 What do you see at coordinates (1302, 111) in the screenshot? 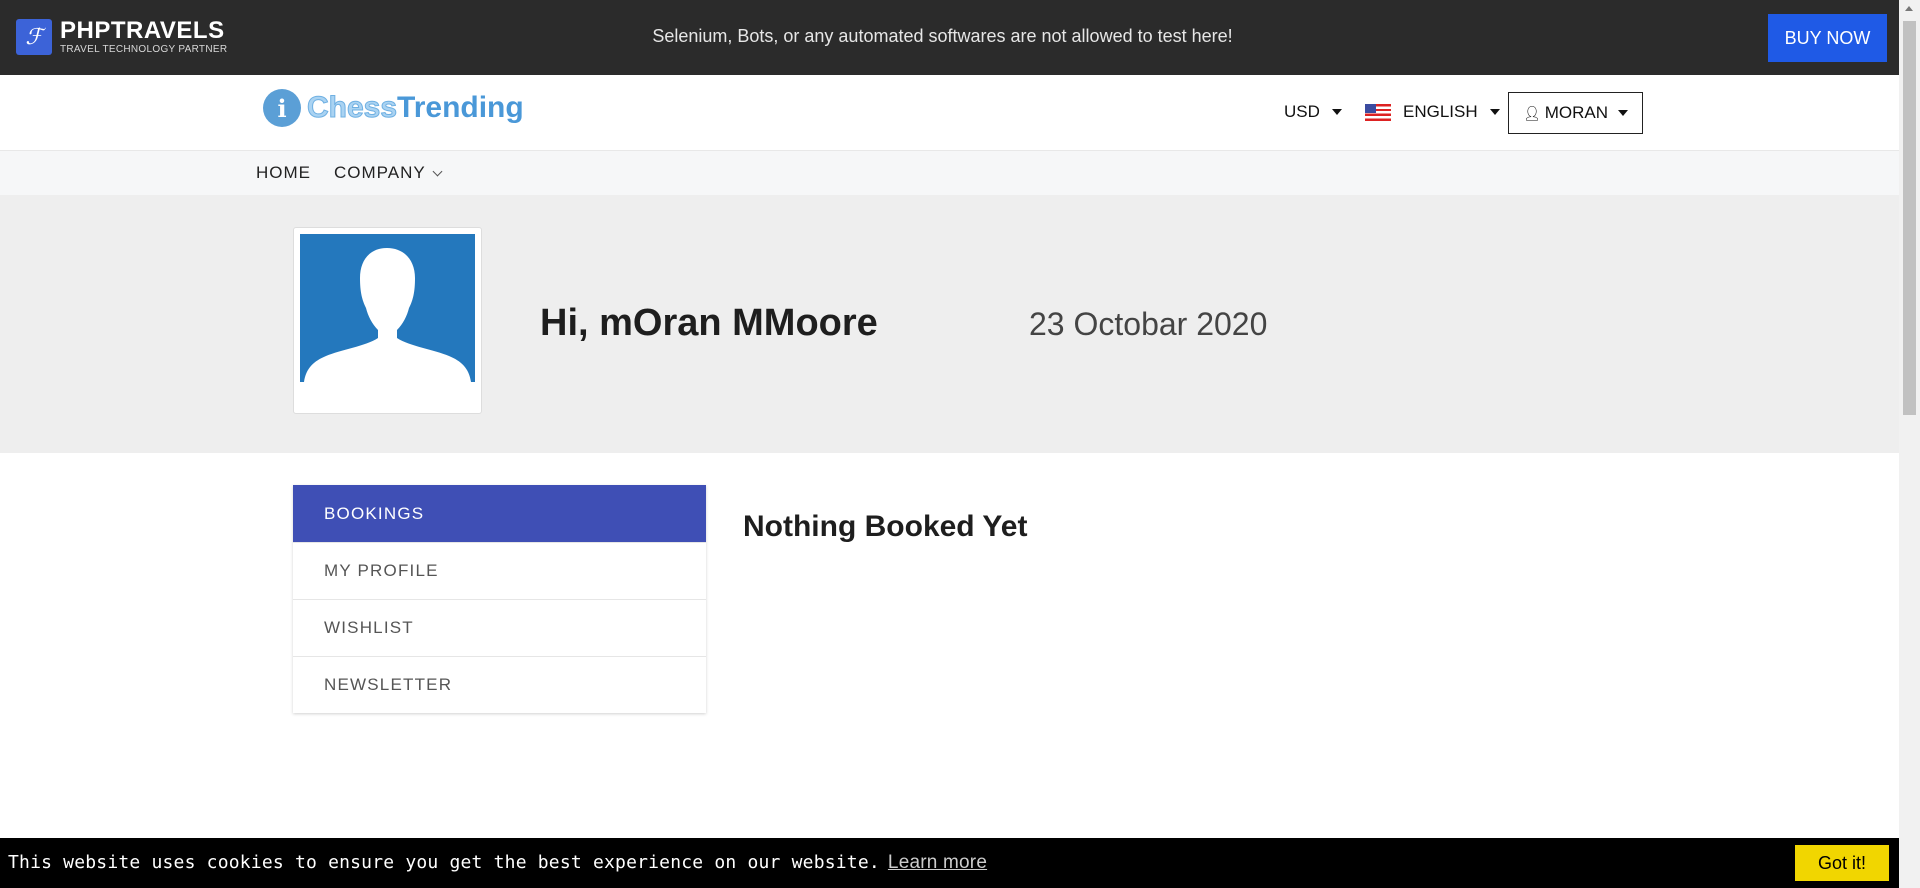
I see `currency-label: USD` at bounding box center [1302, 111].